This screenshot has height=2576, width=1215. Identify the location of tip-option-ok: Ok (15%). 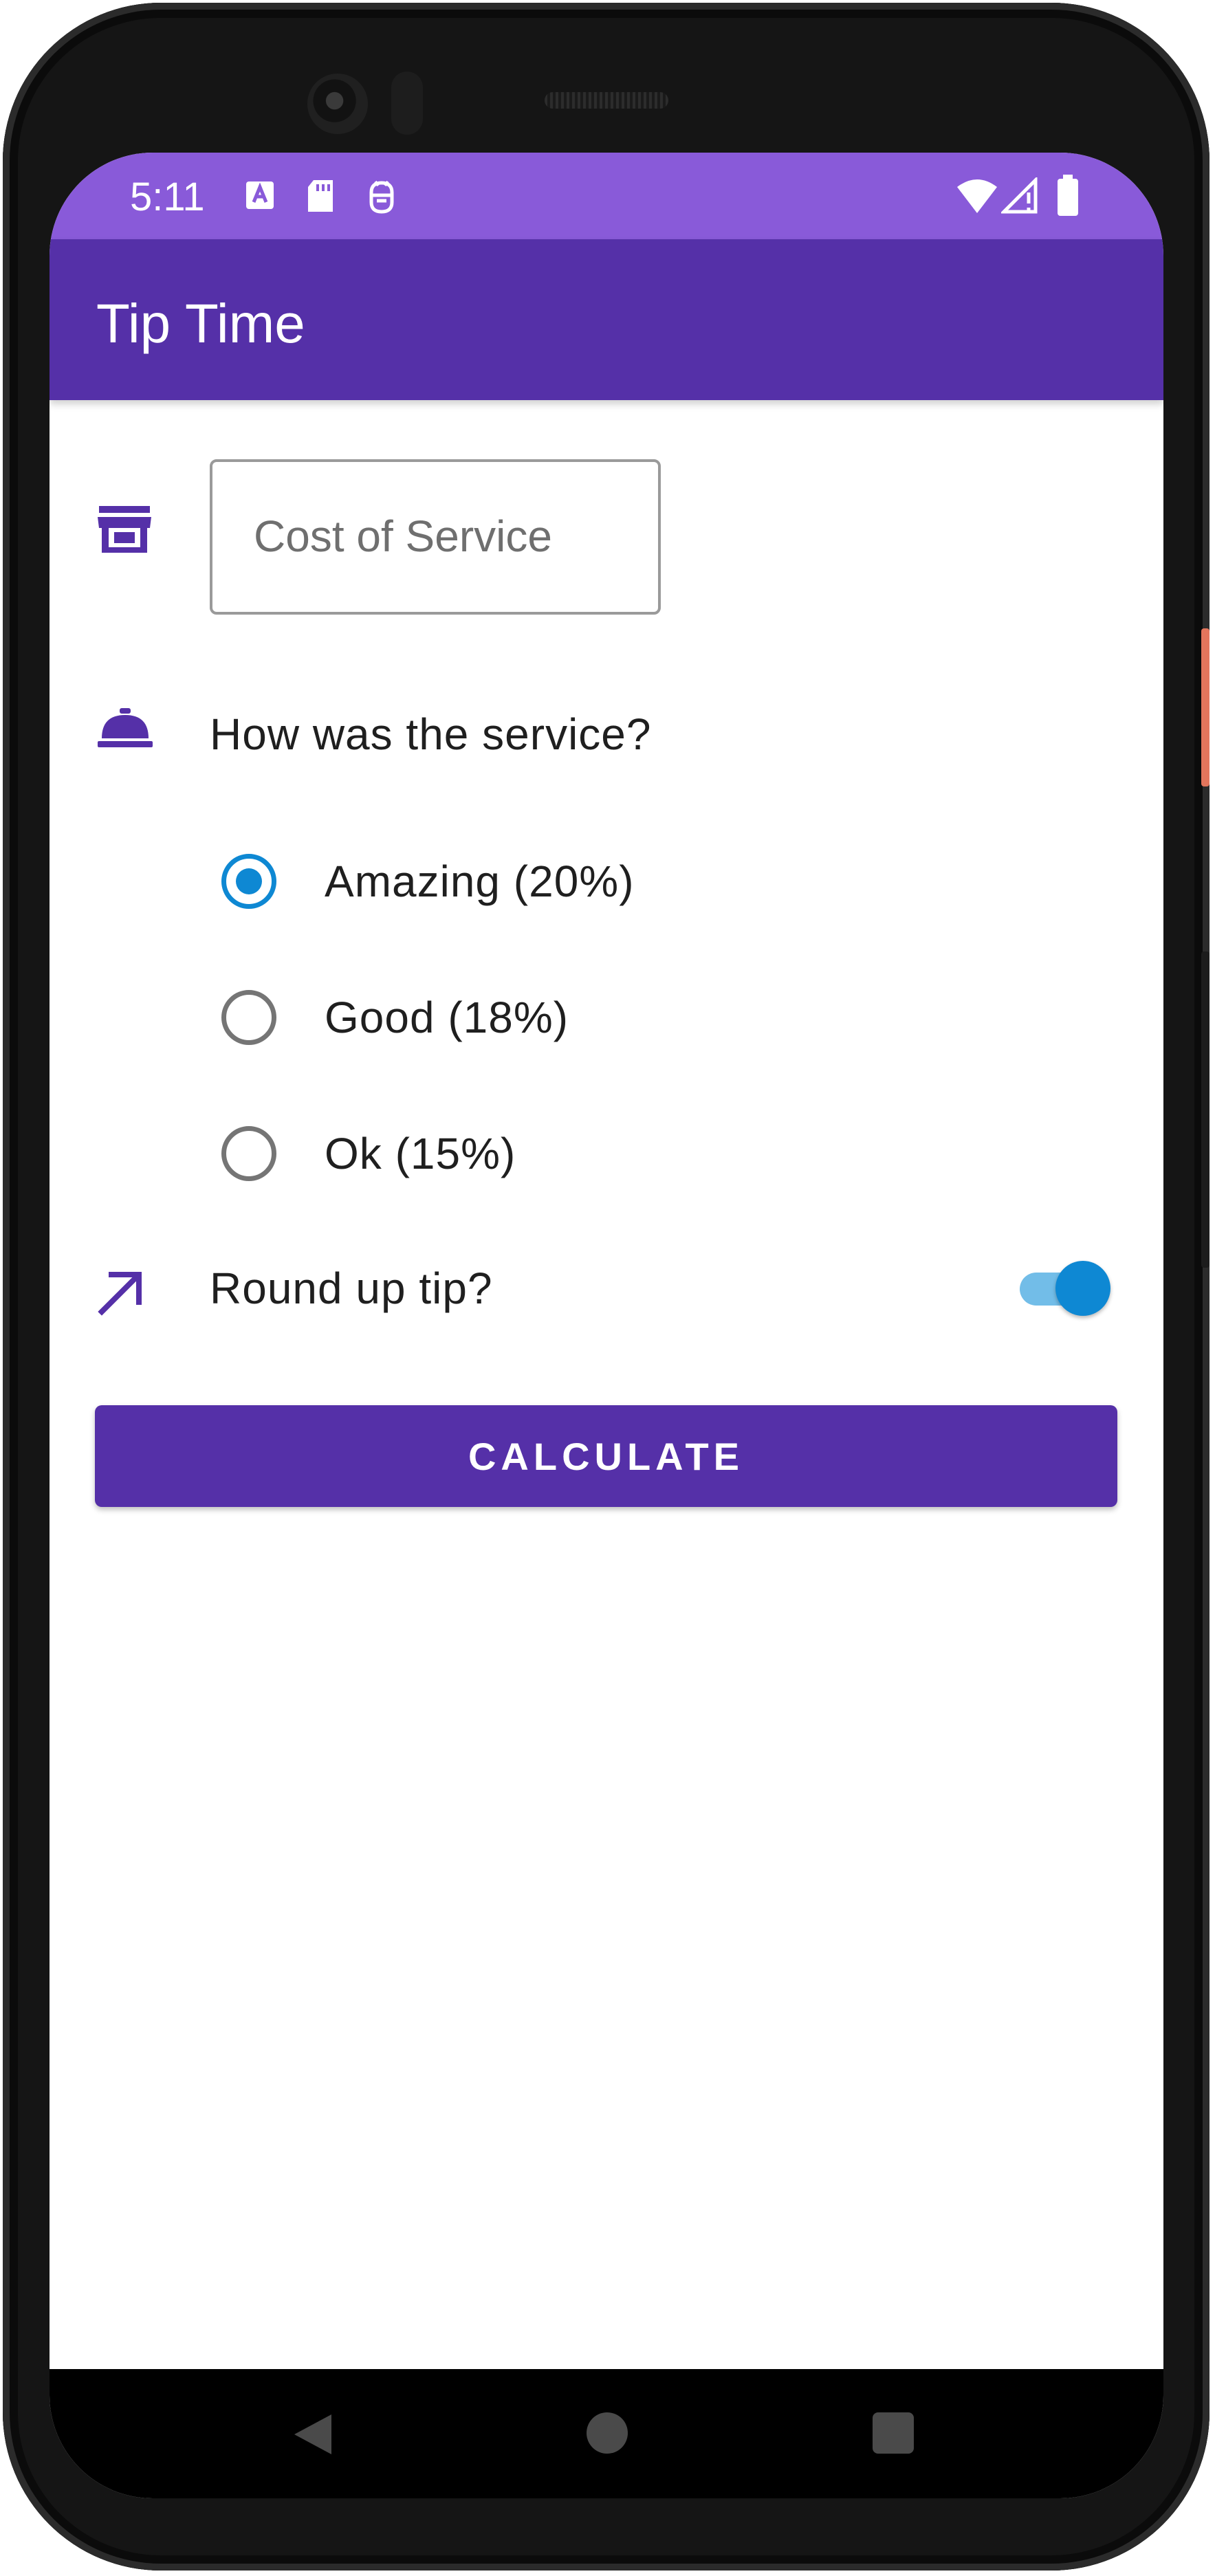
(496, 1153).